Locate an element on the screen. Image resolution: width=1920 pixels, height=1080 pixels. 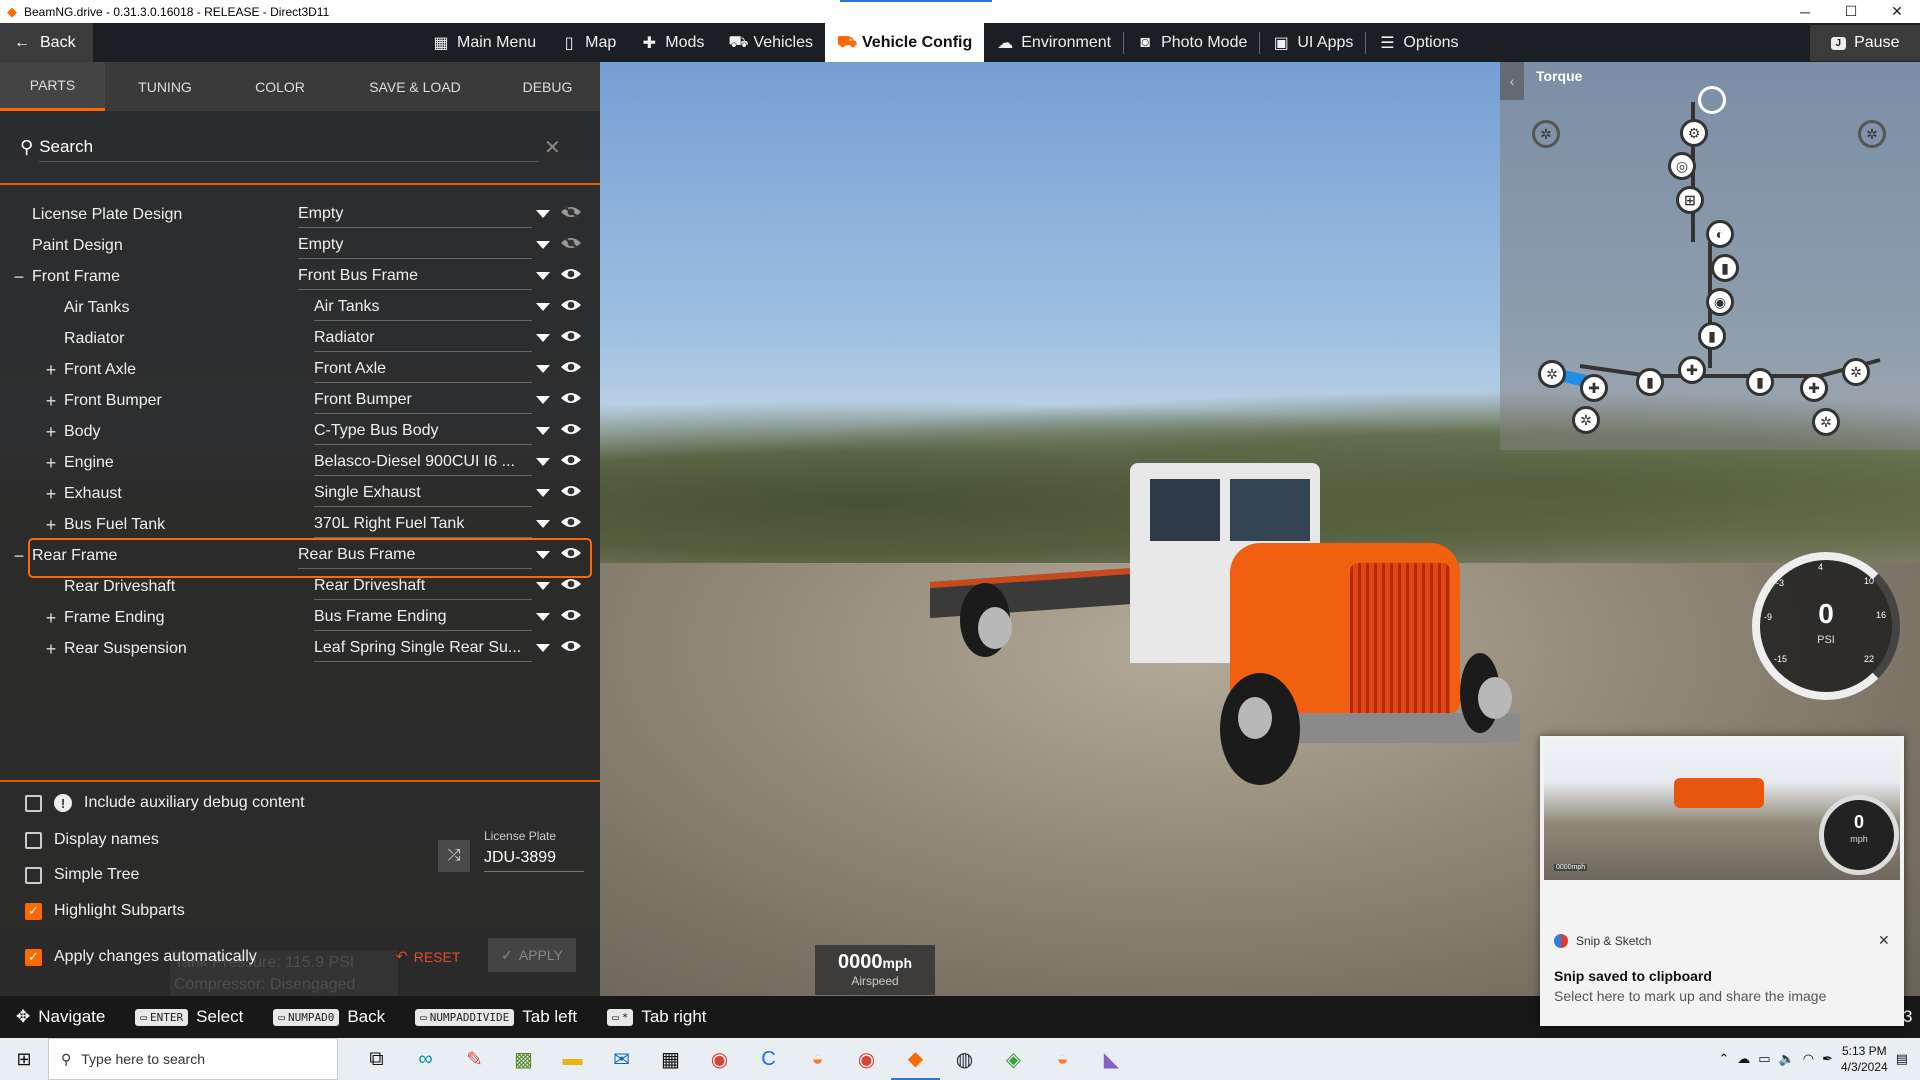
nav-vehicle-config: ⛟ Vehicle Config is located at coordinates (905, 42).